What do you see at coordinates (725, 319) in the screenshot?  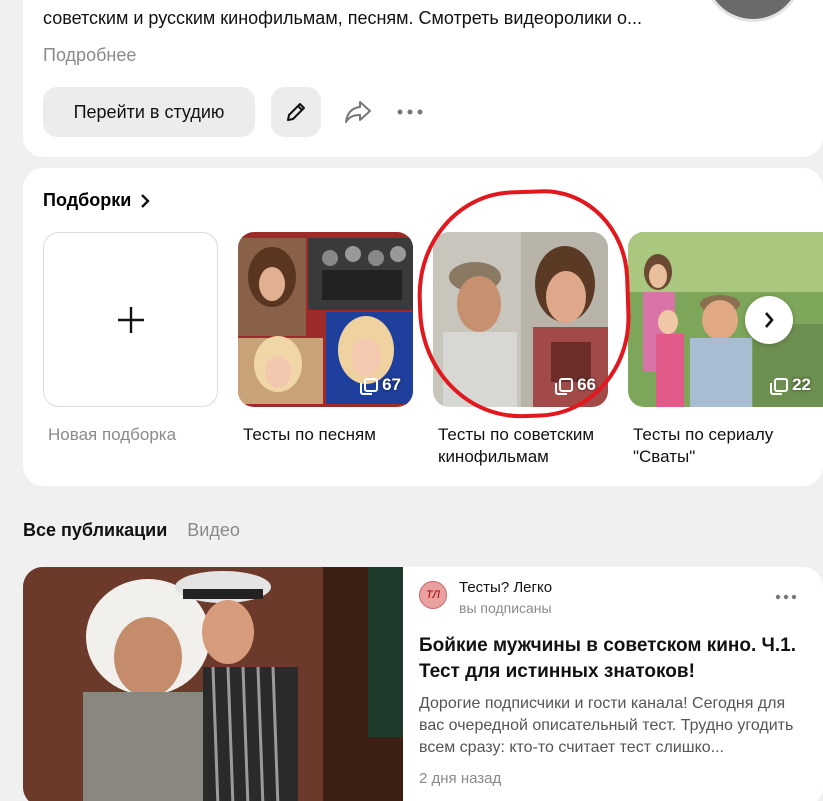 I see `collection-tile-svaty: 22` at bounding box center [725, 319].